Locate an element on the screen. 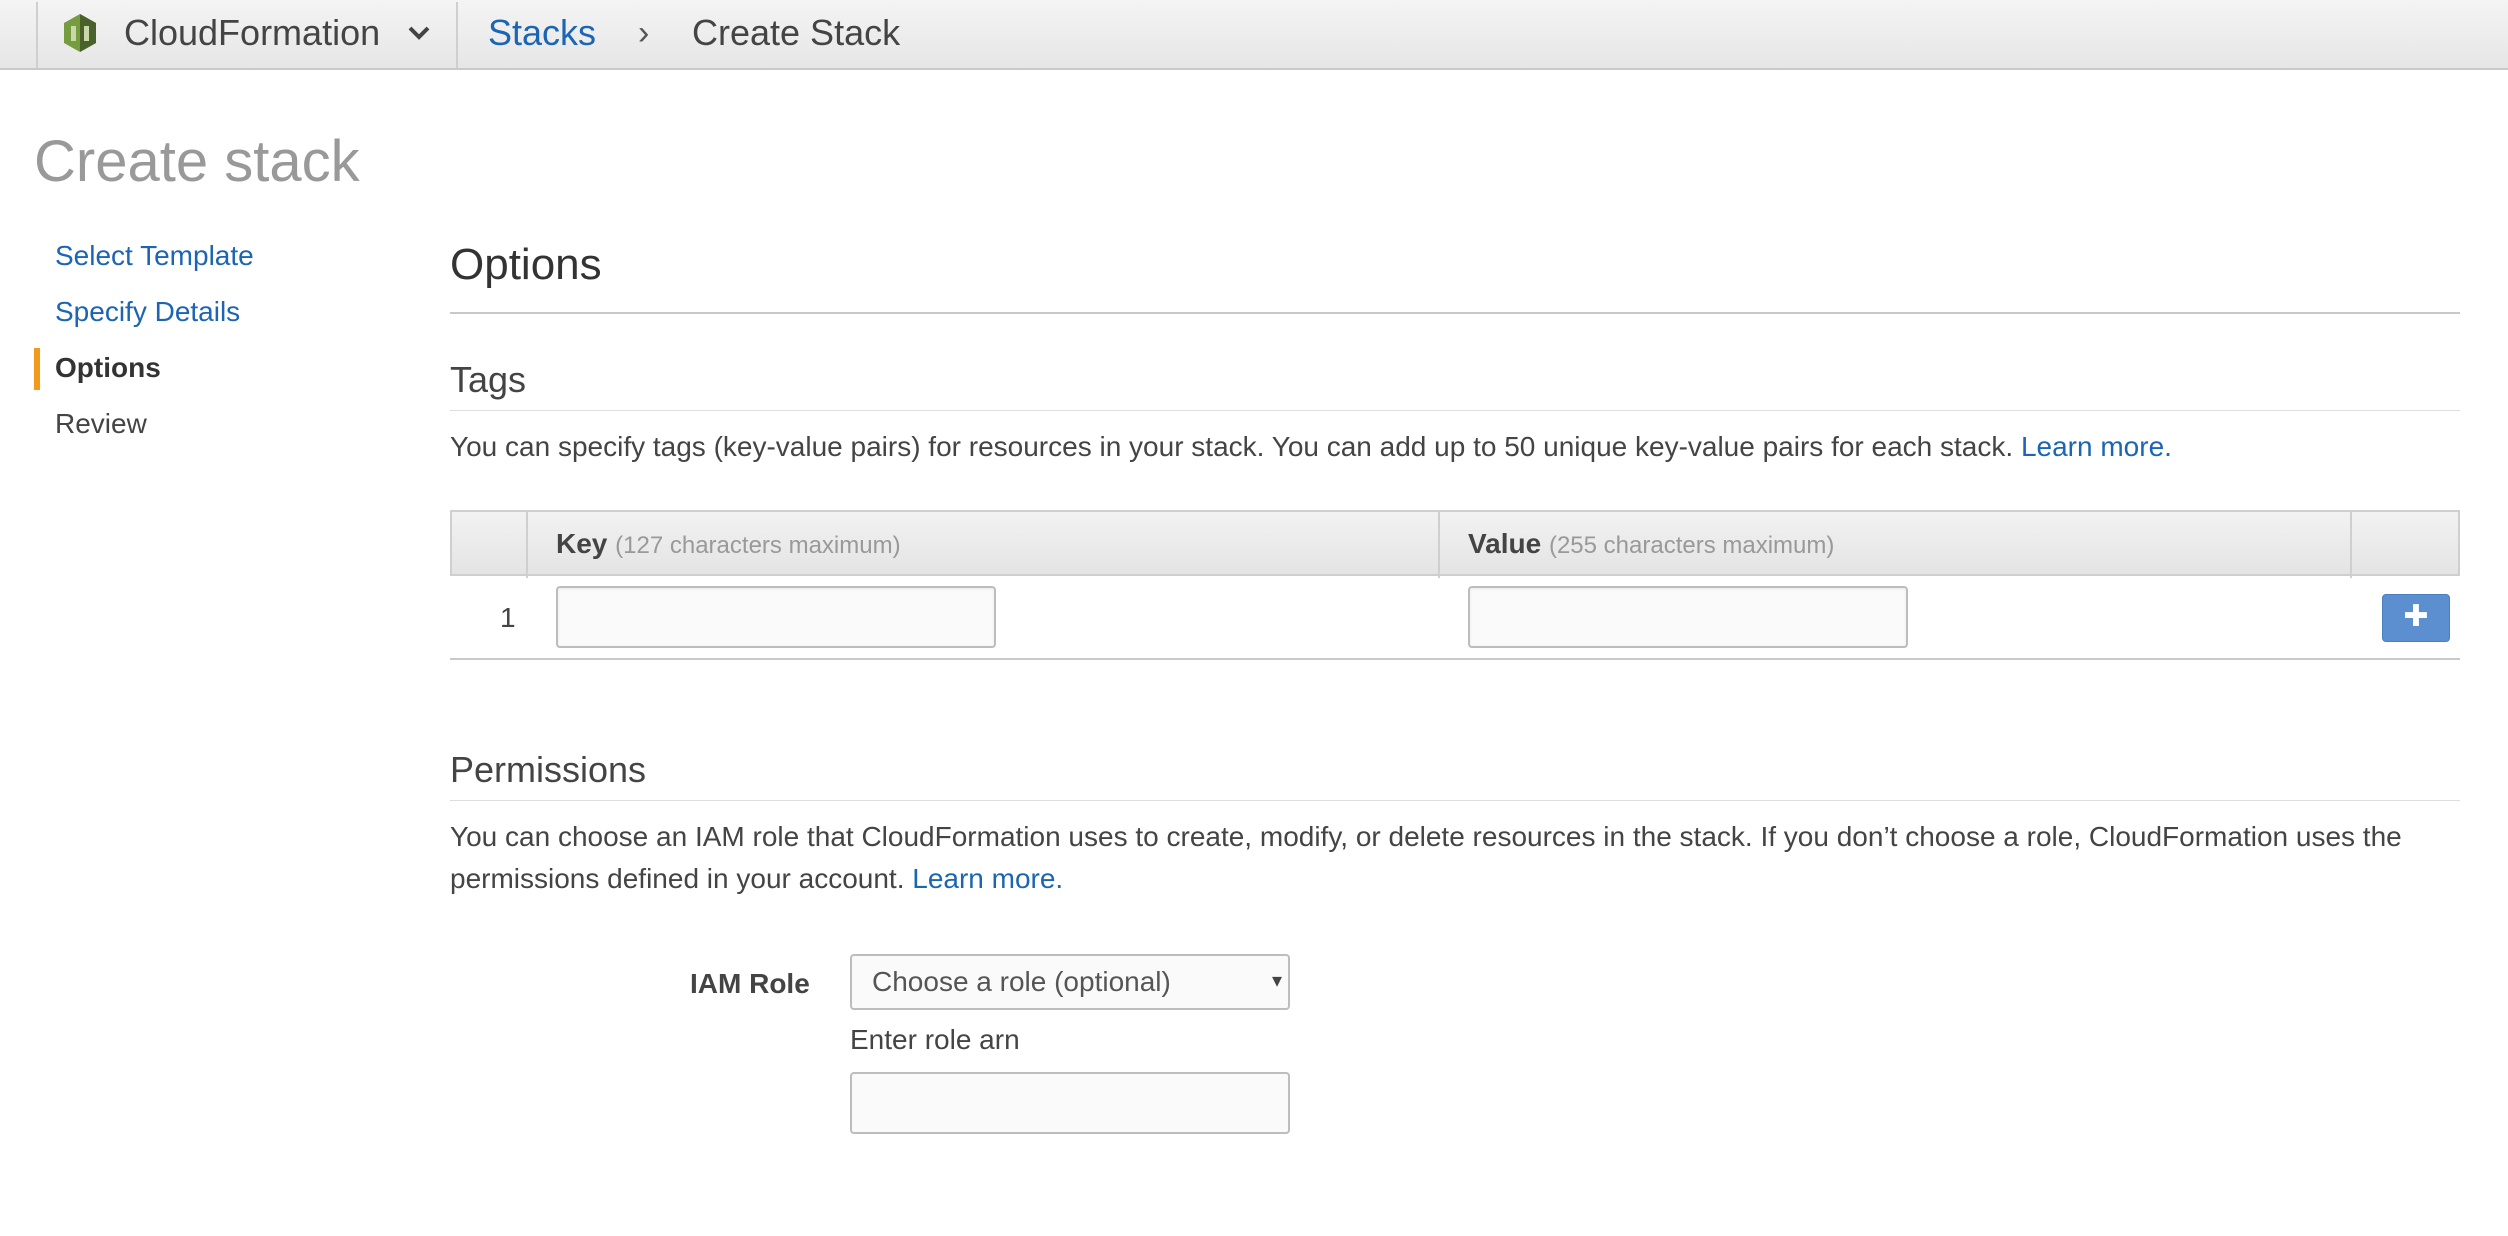 The width and height of the screenshot is (2508, 1236). key-column-header: Key (127 characters maximum) is located at coordinates (728, 545).